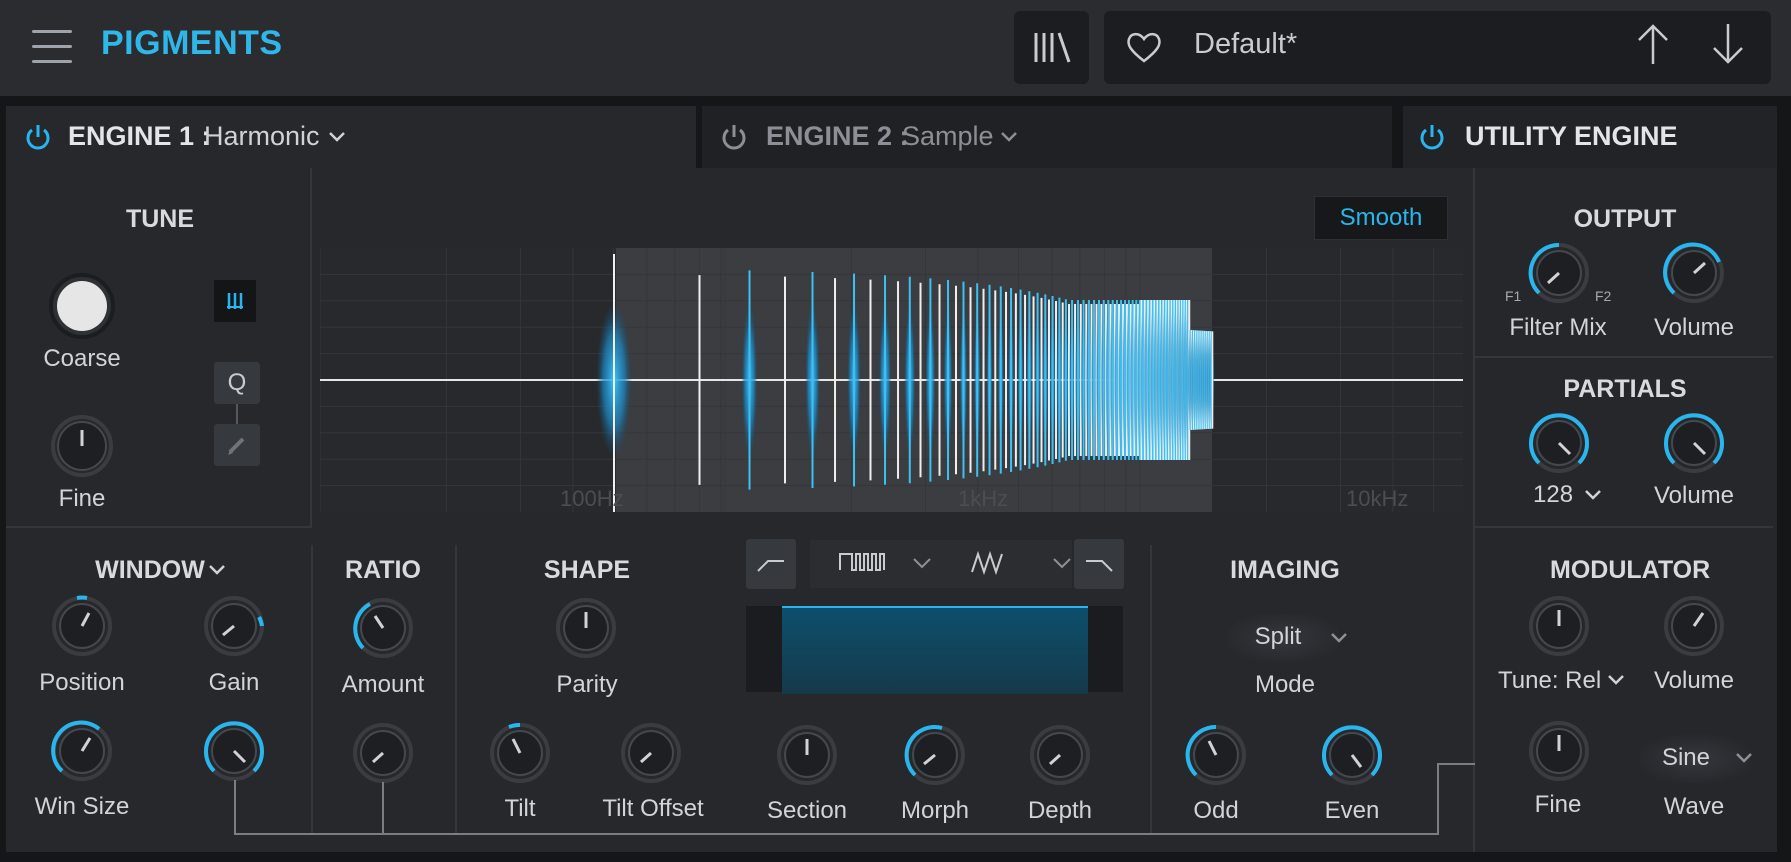 Image resolution: width=1791 pixels, height=862 pixels. What do you see at coordinates (1553, 495) in the screenshot?
I see `partials-count-value: 128` at bounding box center [1553, 495].